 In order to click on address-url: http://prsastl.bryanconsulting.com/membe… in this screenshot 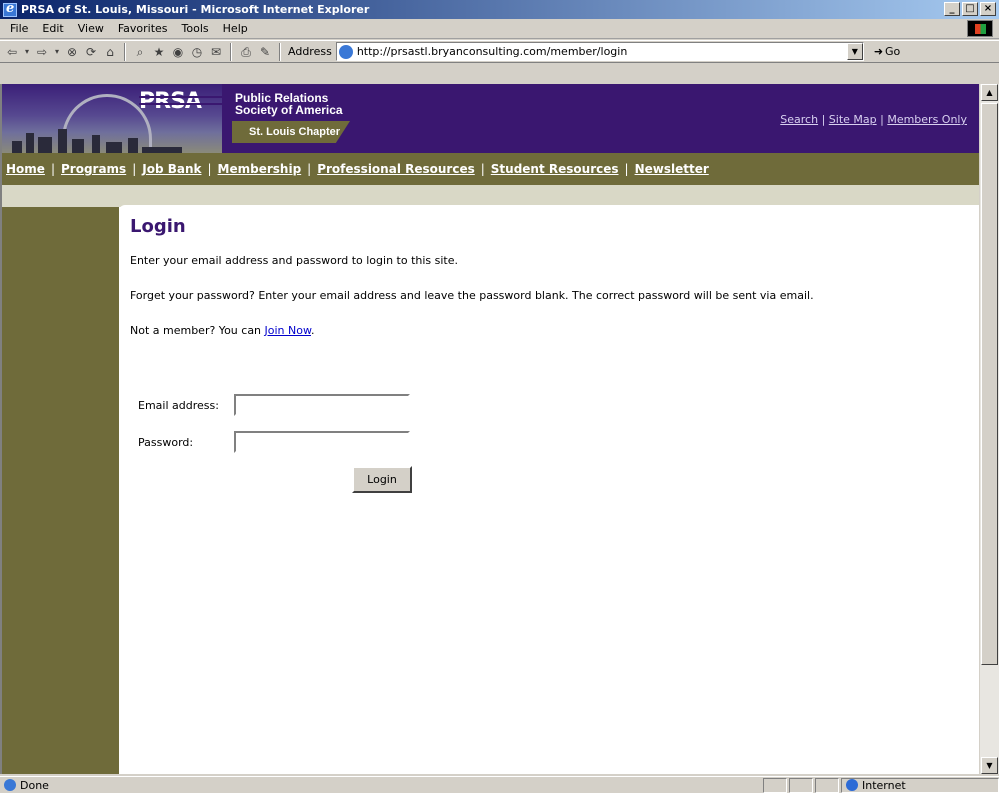, I will do `click(492, 51)`.